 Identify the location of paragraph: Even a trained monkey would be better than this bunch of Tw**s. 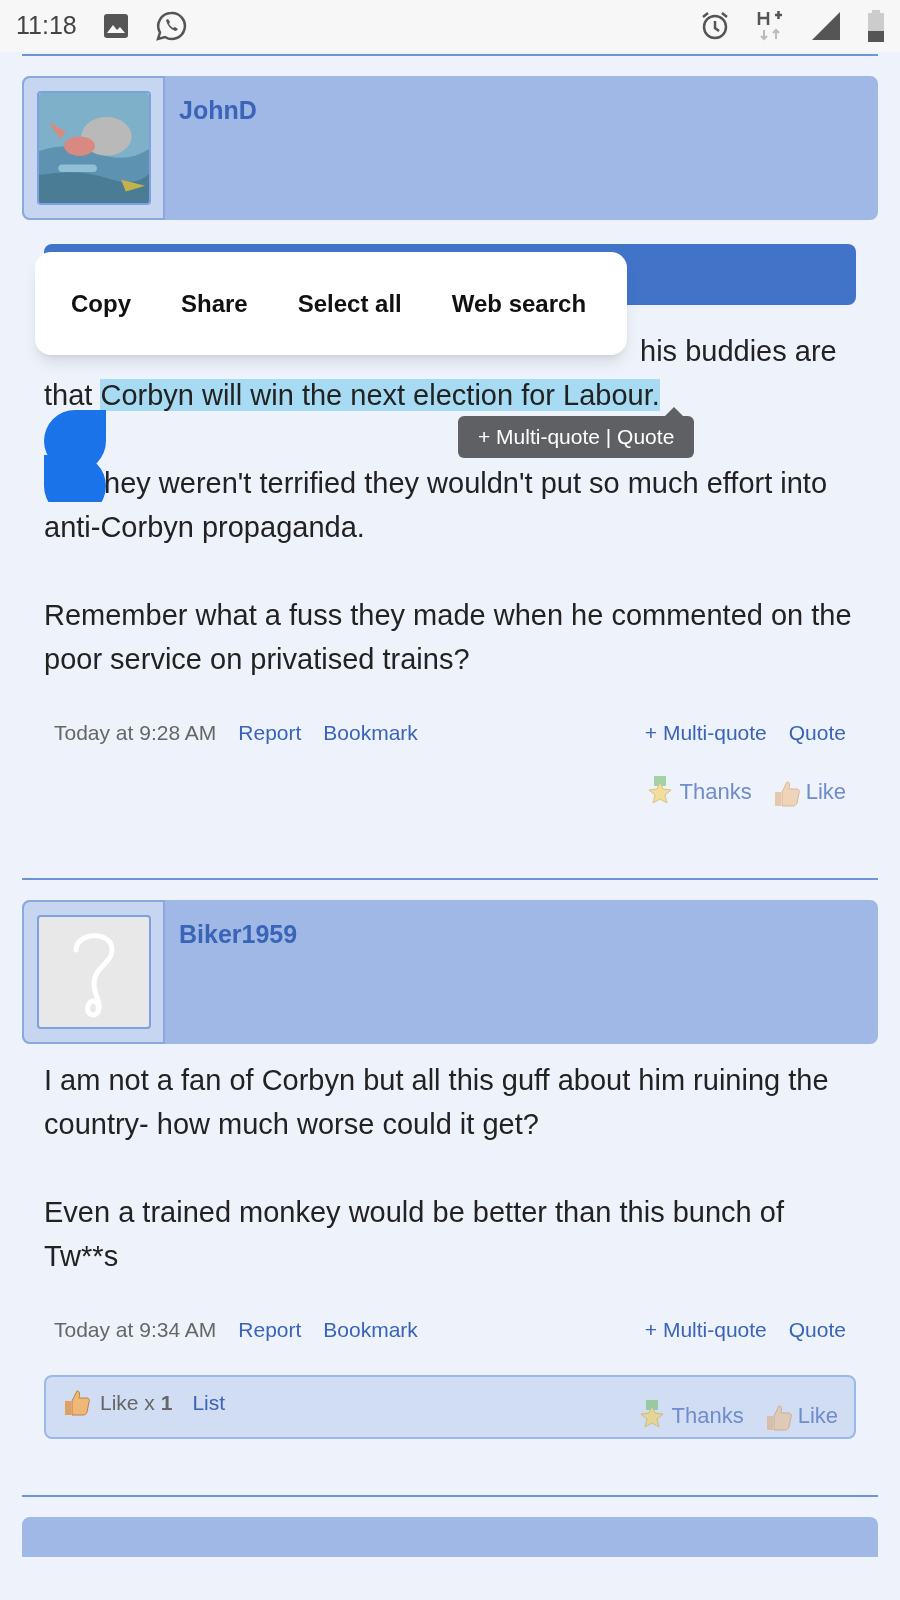
(414, 1234).